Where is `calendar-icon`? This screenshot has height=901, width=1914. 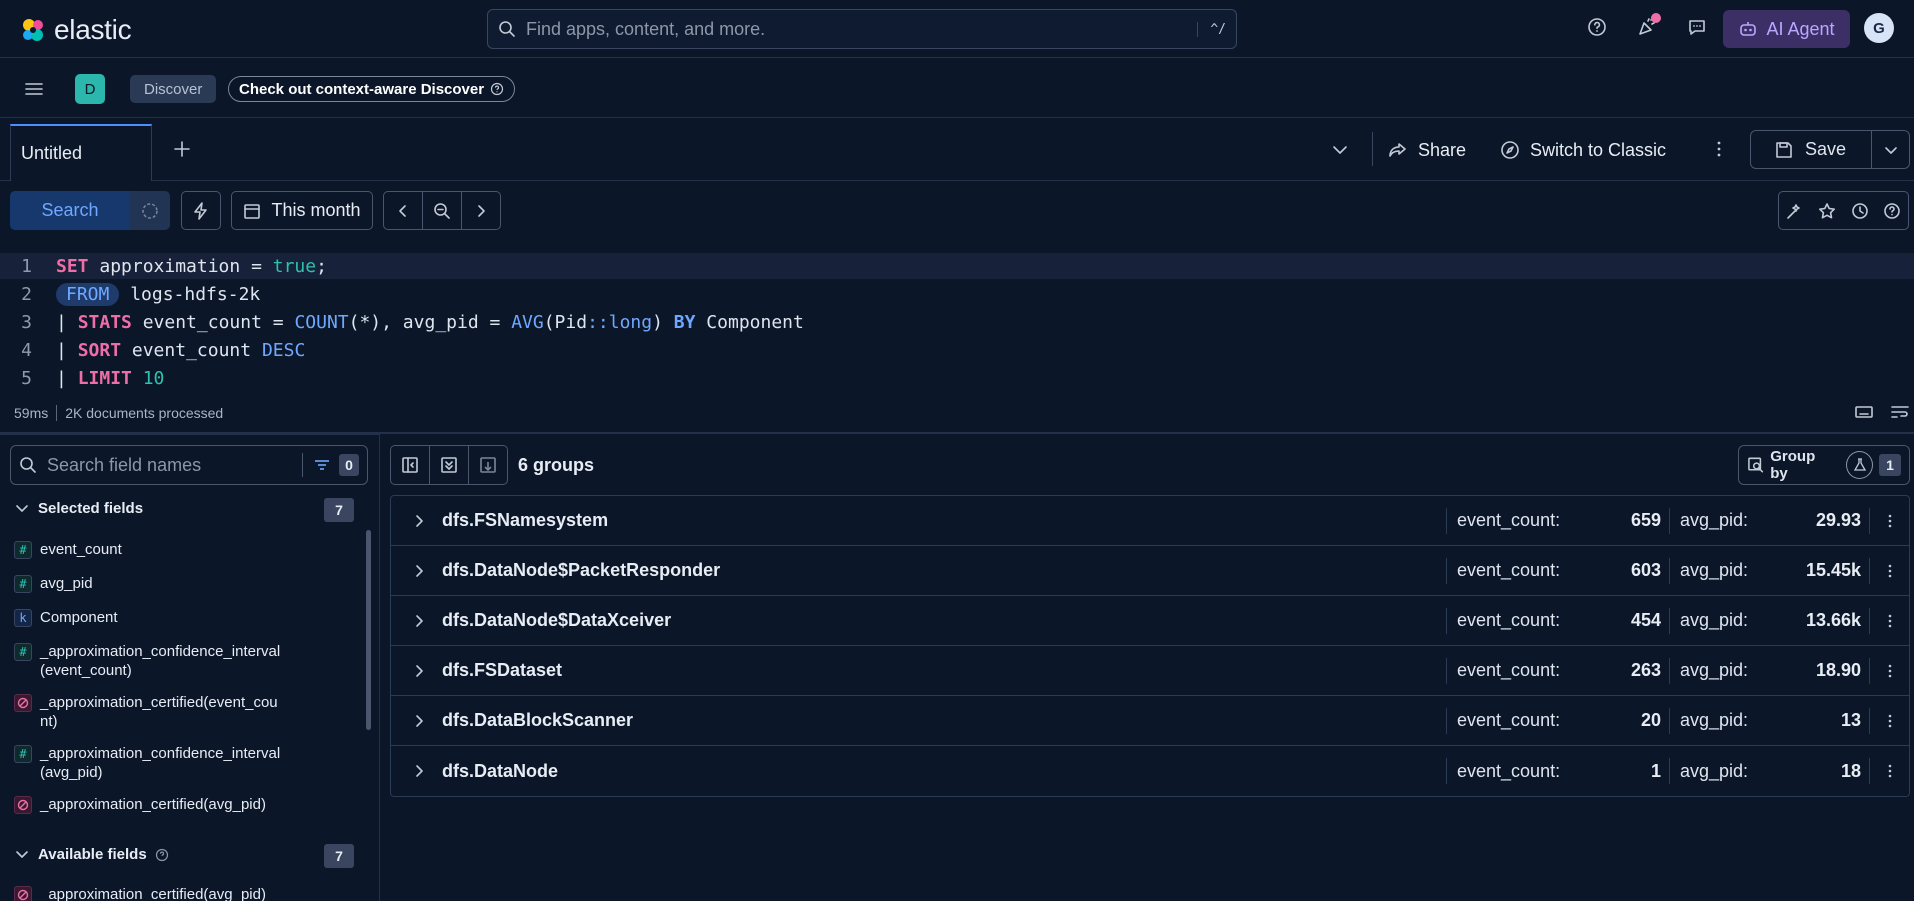 calendar-icon is located at coordinates (252, 211).